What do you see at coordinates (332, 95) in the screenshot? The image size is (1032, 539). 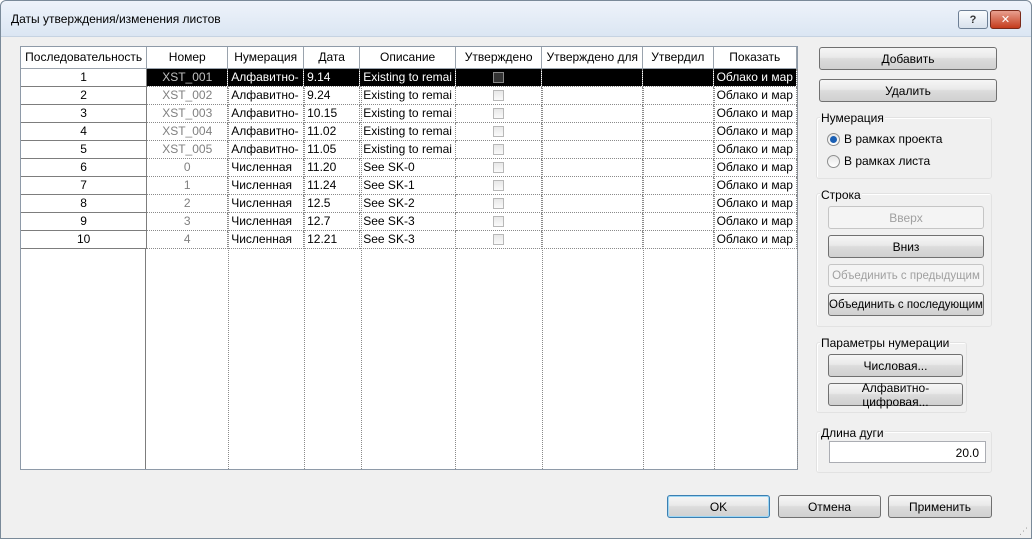 I see `date-cell: 9.24` at bounding box center [332, 95].